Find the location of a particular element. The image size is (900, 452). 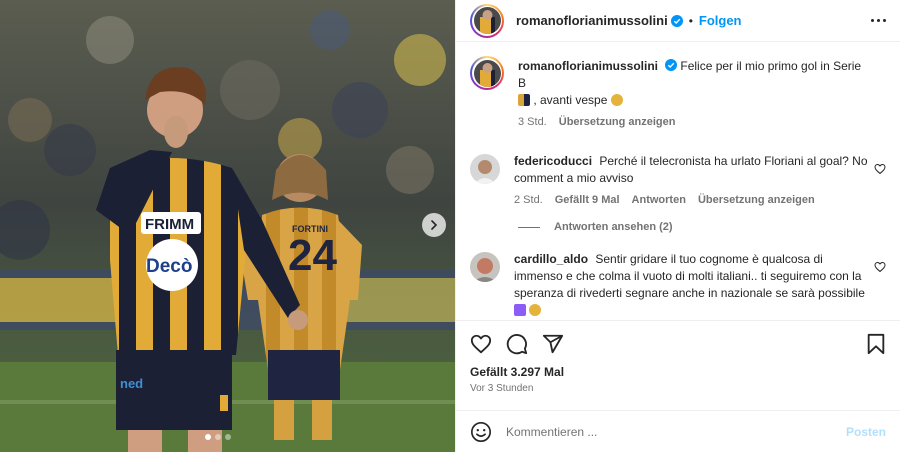

caption-time: 3 Std. is located at coordinates (532, 122).